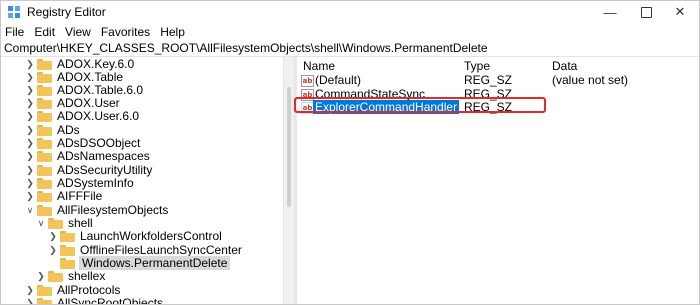 The height and width of the screenshot is (305, 700). I want to click on tree-item-label: ADOX.Key.6.0, so click(96, 64).